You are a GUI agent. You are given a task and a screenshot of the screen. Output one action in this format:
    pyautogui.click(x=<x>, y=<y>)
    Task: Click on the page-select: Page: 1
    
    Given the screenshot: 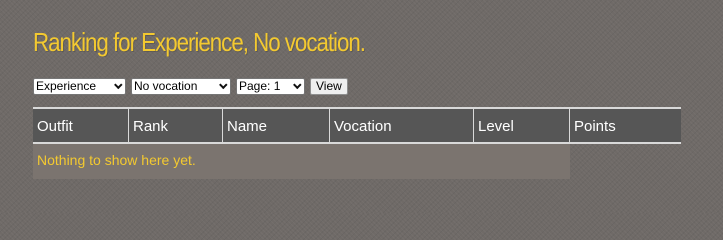 What is the action you would take?
    pyautogui.click(x=270, y=86)
    